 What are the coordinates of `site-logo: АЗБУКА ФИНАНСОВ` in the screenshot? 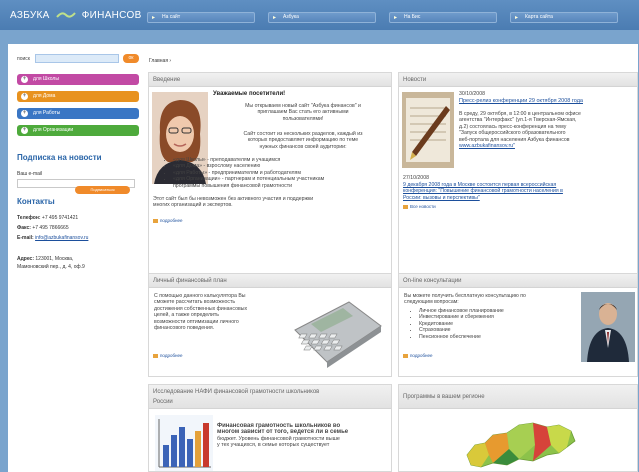 It's located at (76, 15).